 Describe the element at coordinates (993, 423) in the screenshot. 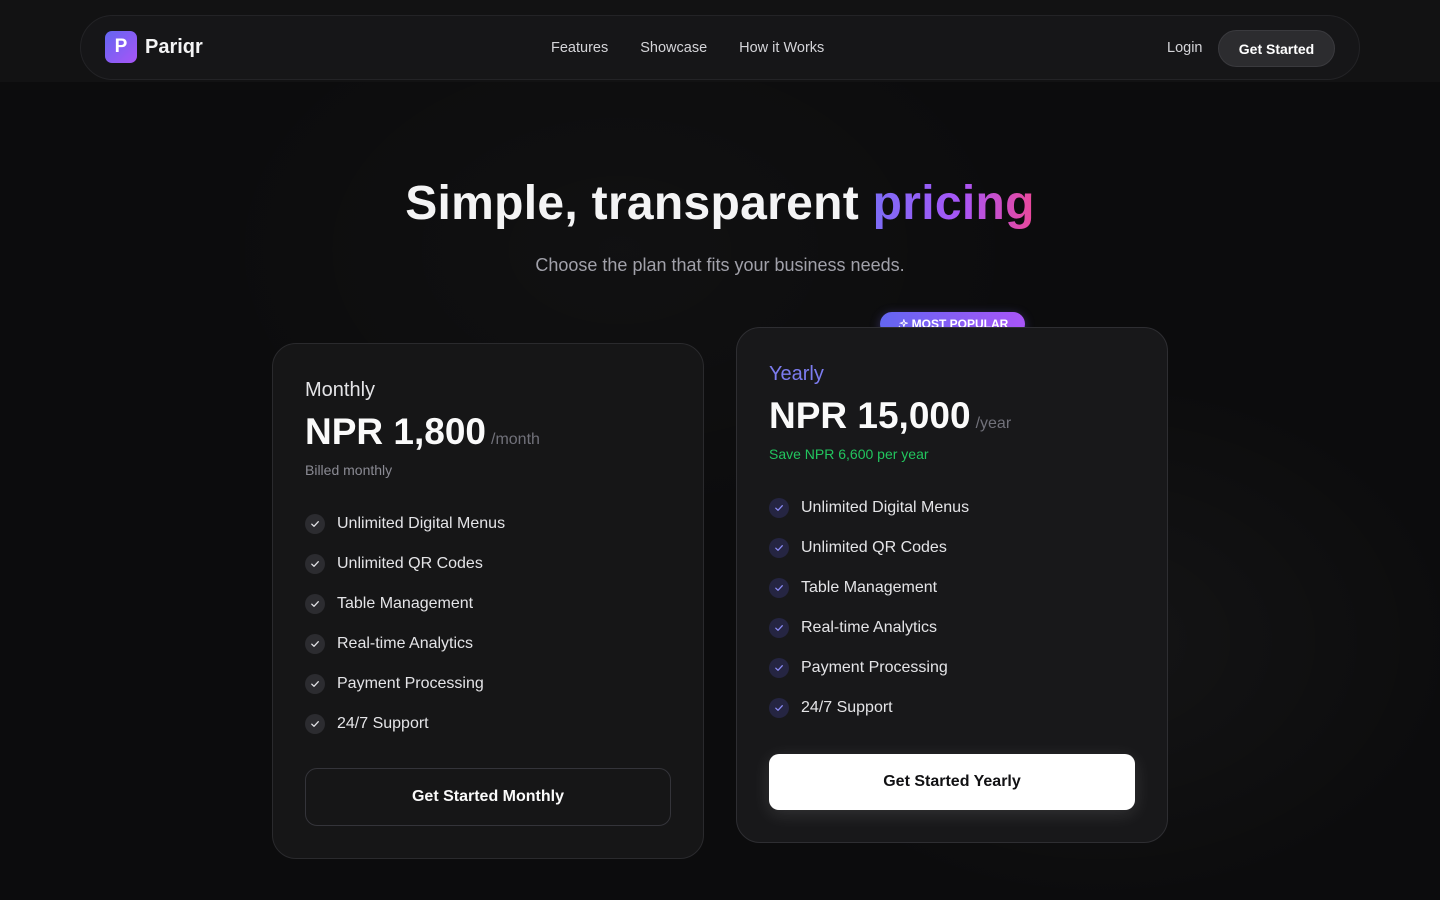

I see `plan-period: /year` at that location.